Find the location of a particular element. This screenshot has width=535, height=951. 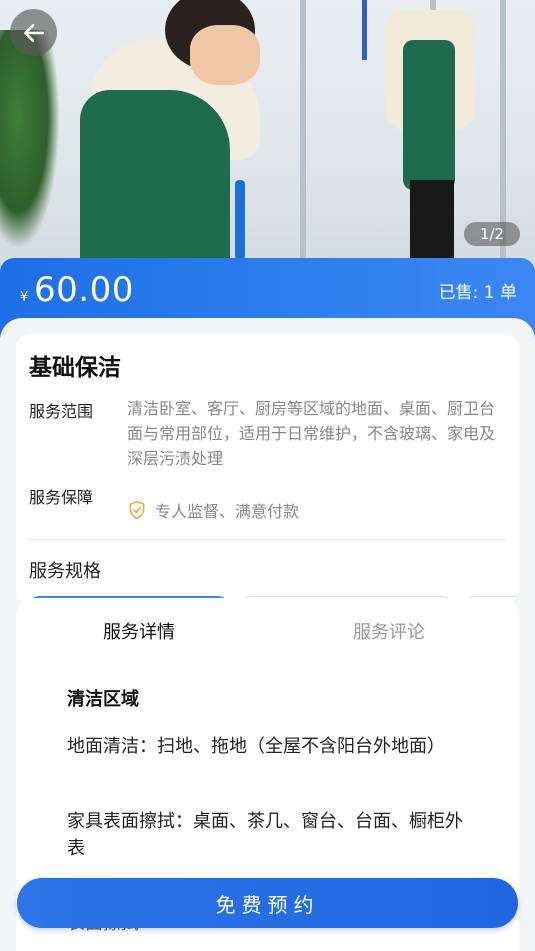

shield-check-icon is located at coordinates (137, 510).